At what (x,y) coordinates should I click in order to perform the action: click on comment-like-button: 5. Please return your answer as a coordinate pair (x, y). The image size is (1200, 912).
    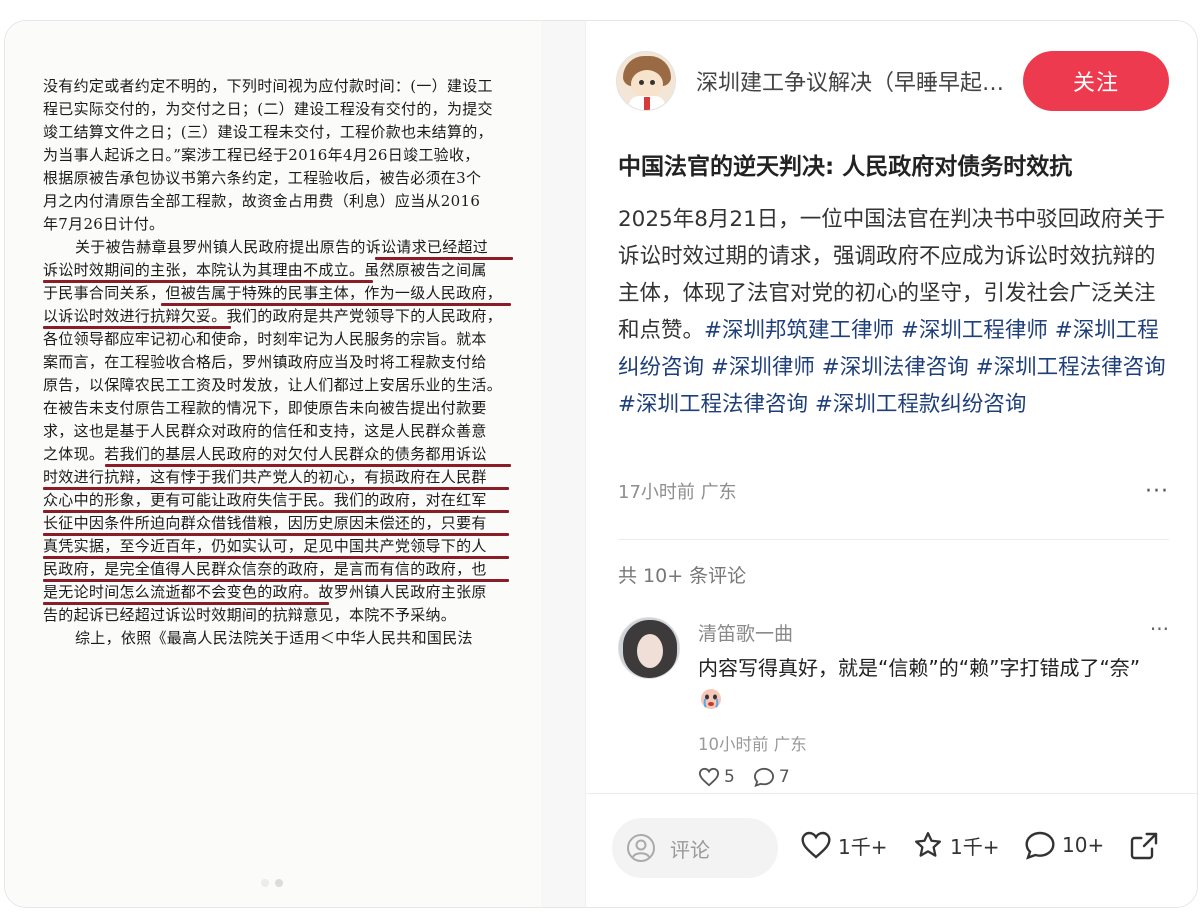
    Looking at the image, I should click on (716, 777).